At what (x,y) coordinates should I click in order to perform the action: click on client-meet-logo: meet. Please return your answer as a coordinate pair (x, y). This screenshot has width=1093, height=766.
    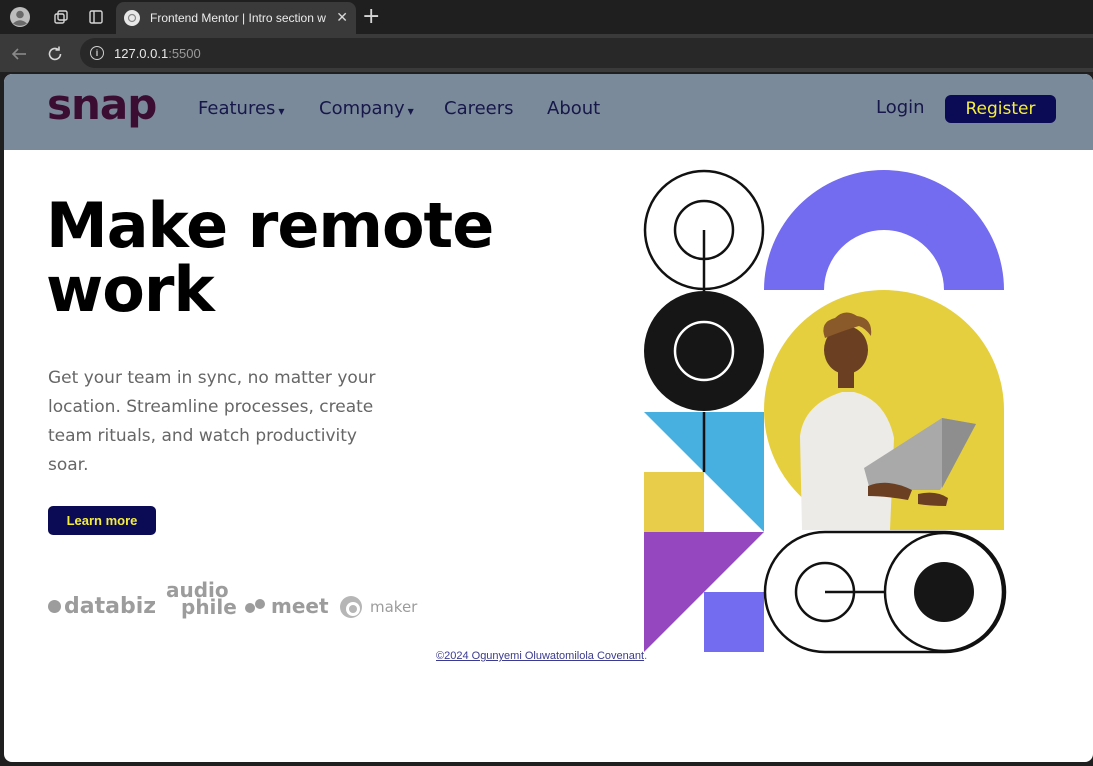
    Looking at the image, I should click on (286, 606).